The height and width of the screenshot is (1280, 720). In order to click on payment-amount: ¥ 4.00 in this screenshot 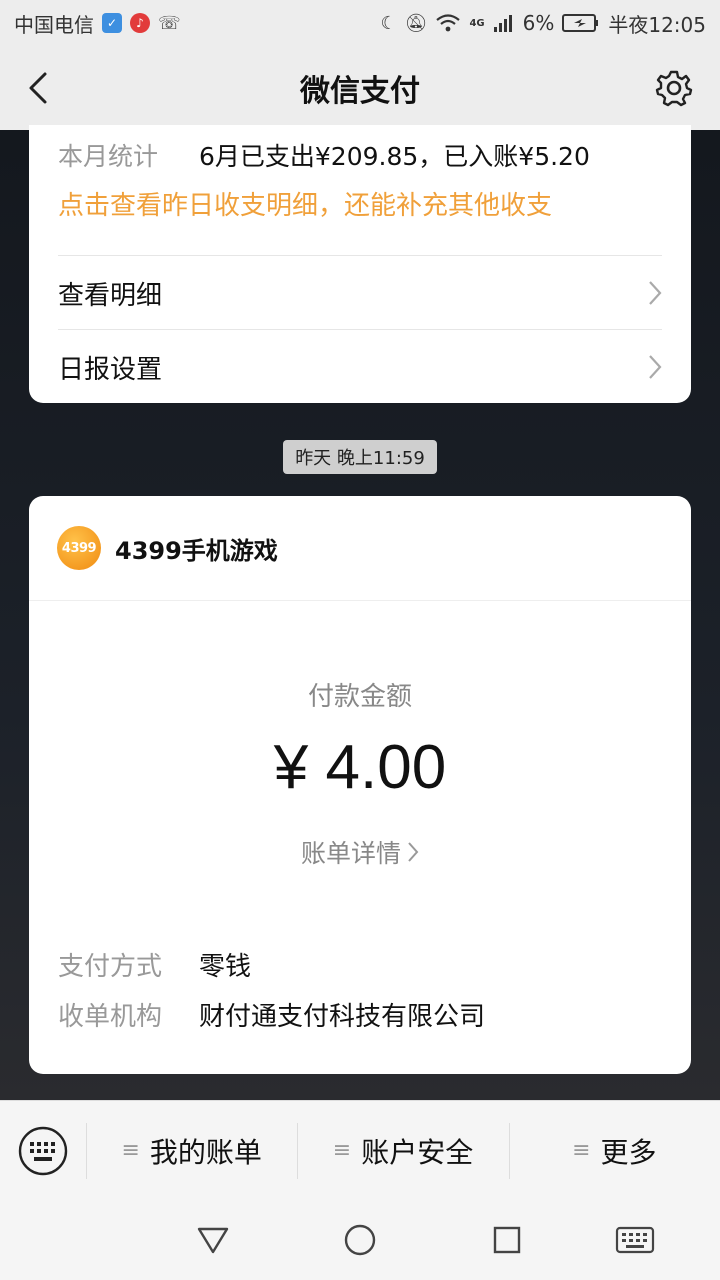, I will do `click(360, 767)`.